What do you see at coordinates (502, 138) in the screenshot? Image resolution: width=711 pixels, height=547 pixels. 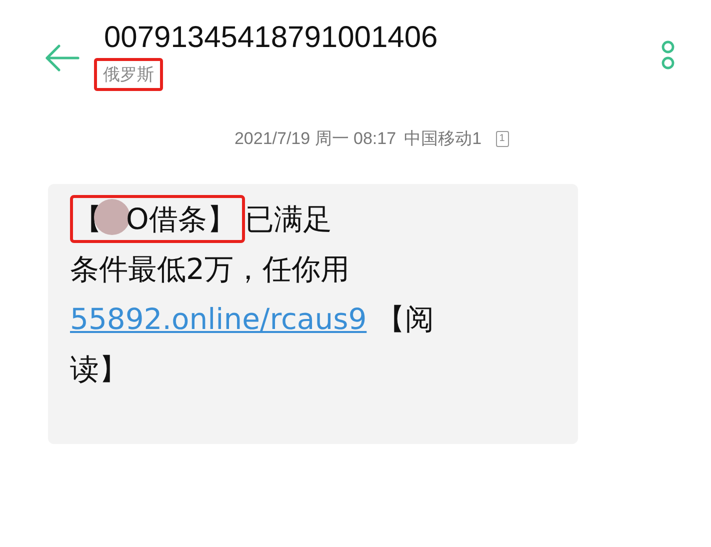 I see `sim-card-icon: 1` at bounding box center [502, 138].